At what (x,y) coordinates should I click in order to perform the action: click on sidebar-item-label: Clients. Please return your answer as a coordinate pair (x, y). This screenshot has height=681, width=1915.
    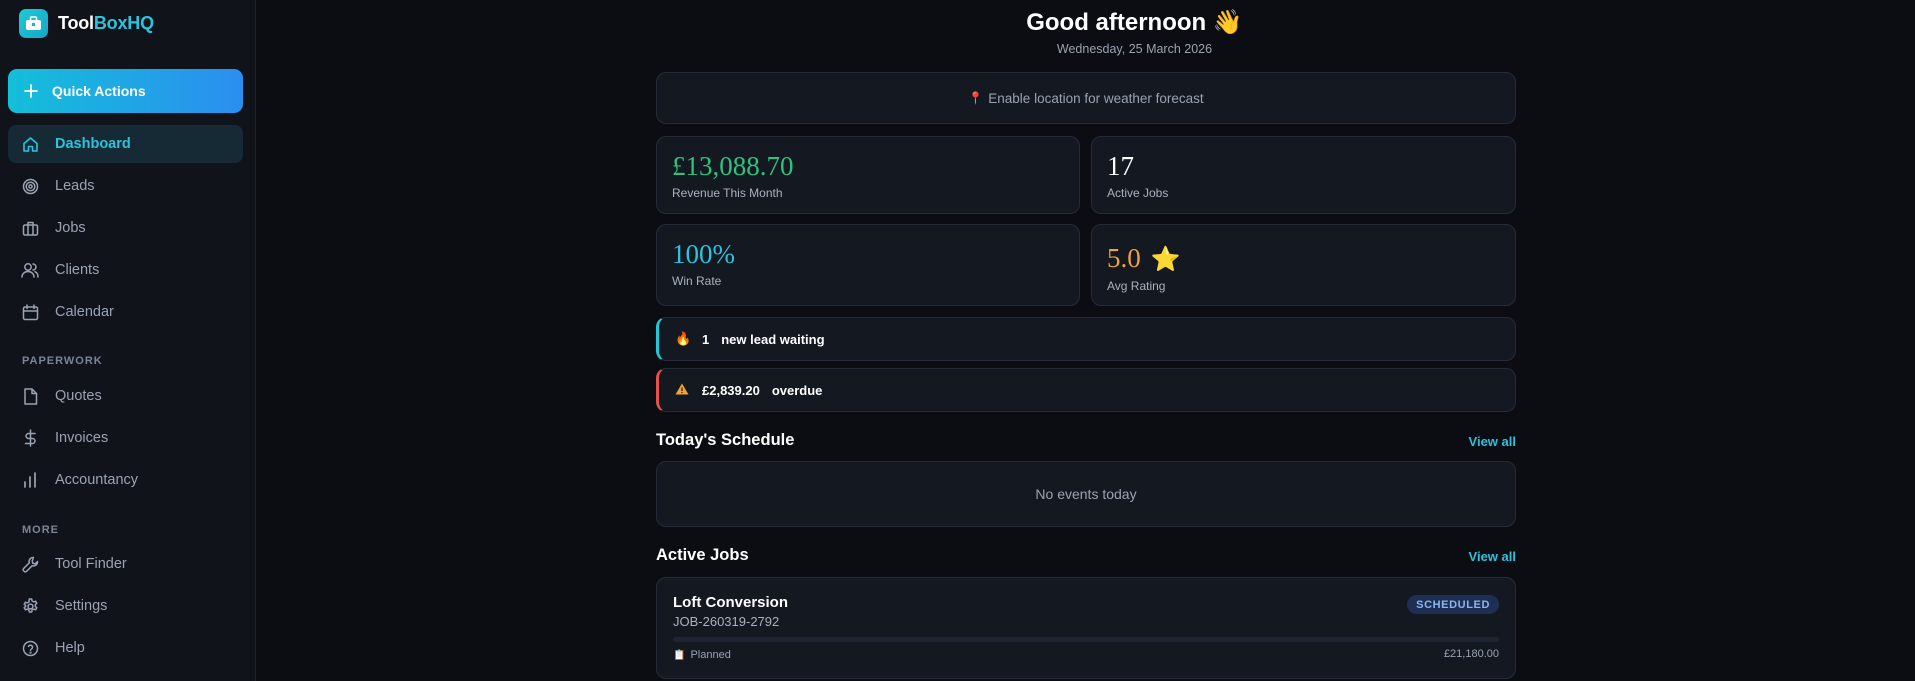
    Looking at the image, I should click on (77, 270).